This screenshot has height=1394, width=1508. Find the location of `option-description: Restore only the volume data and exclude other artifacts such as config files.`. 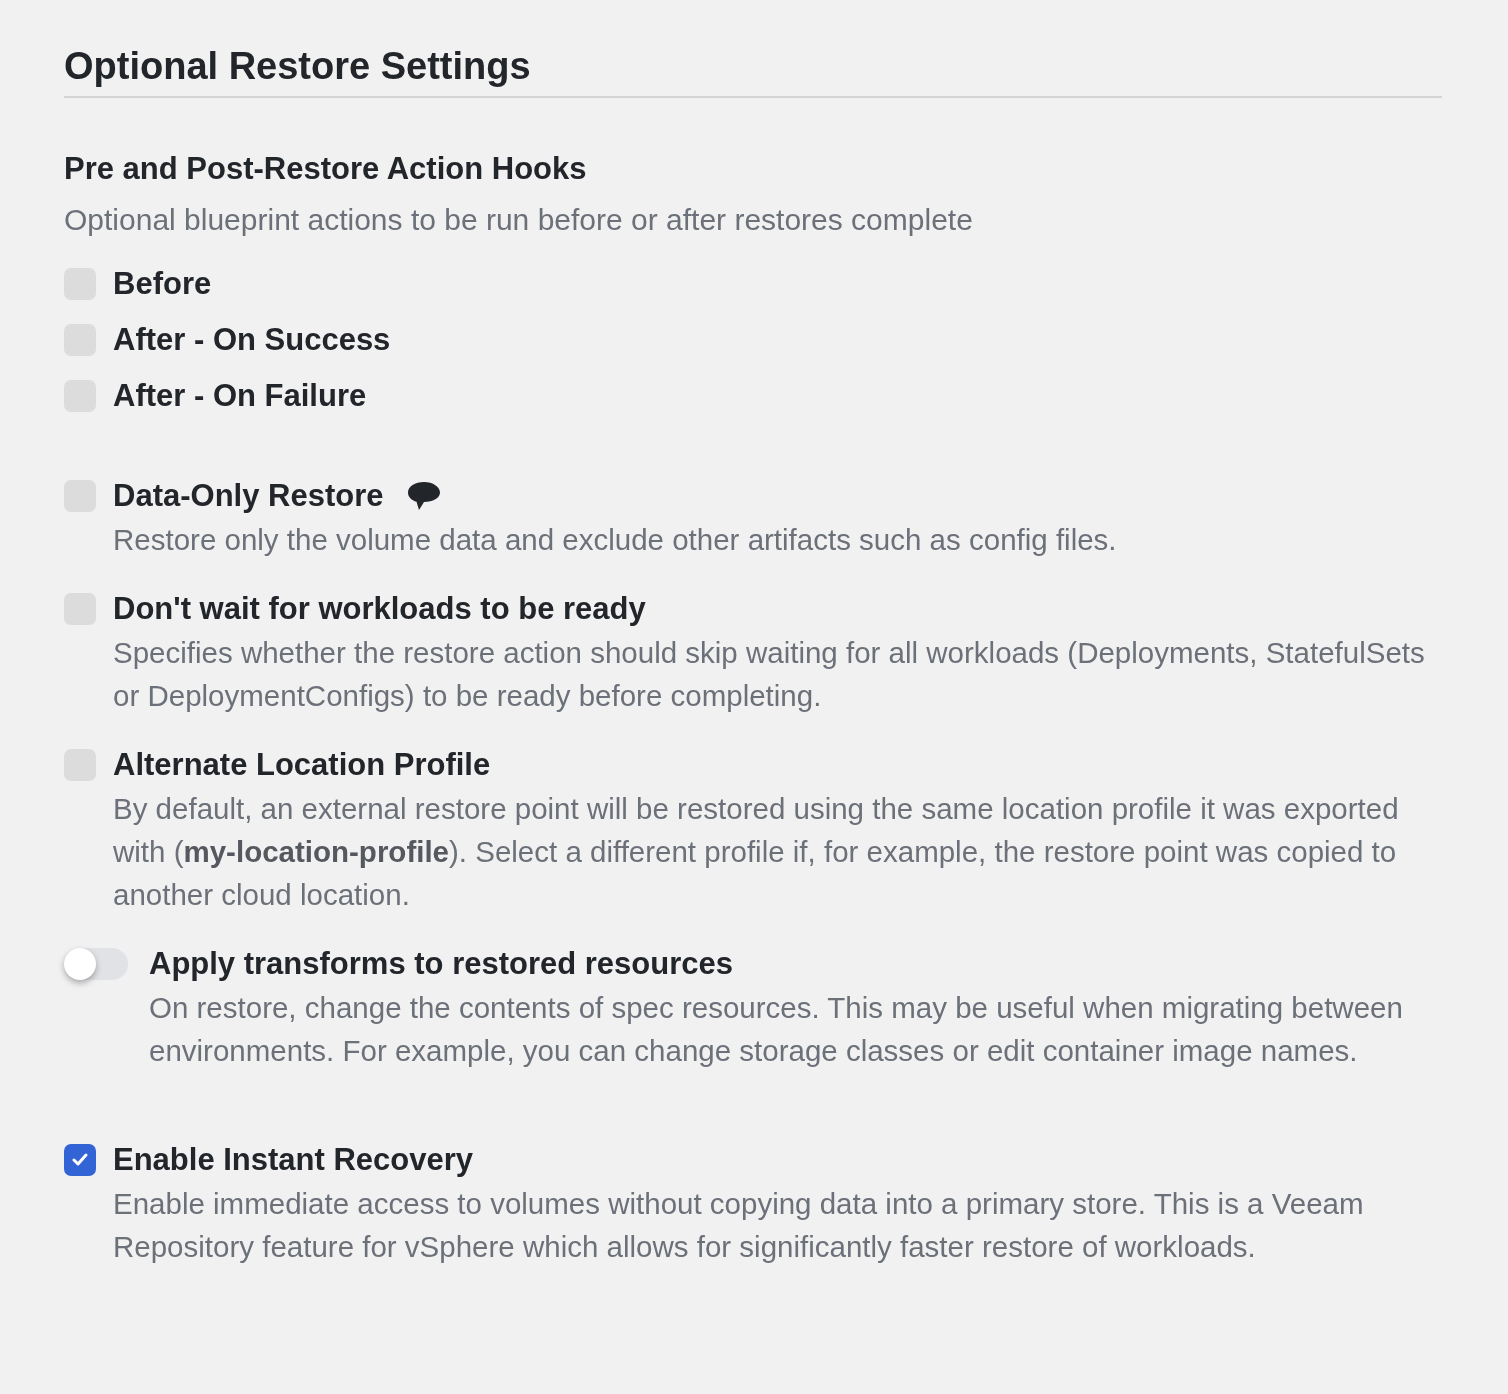

option-description: Restore only the volume data and exclude other artifacts such as config files. is located at coordinates (615, 539).